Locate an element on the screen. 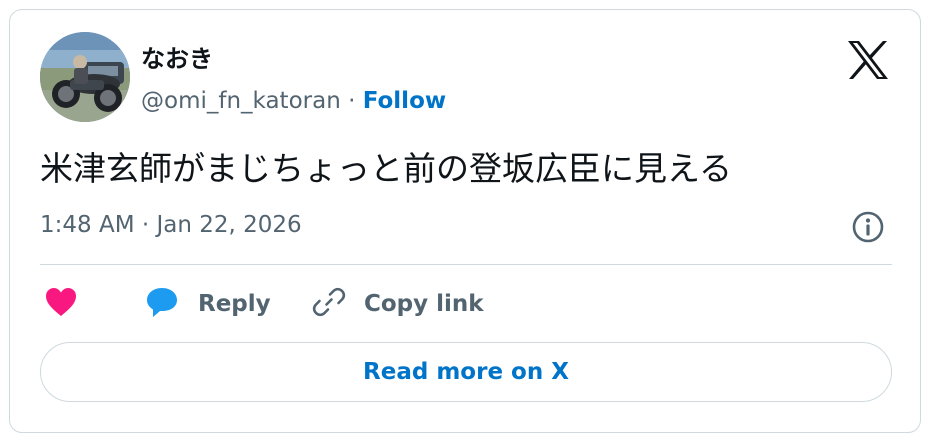 This screenshot has width=930, height=443. tweet-timestamp: 1:48 AM · Jan 22, 2026 is located at coordinates (171, 225).